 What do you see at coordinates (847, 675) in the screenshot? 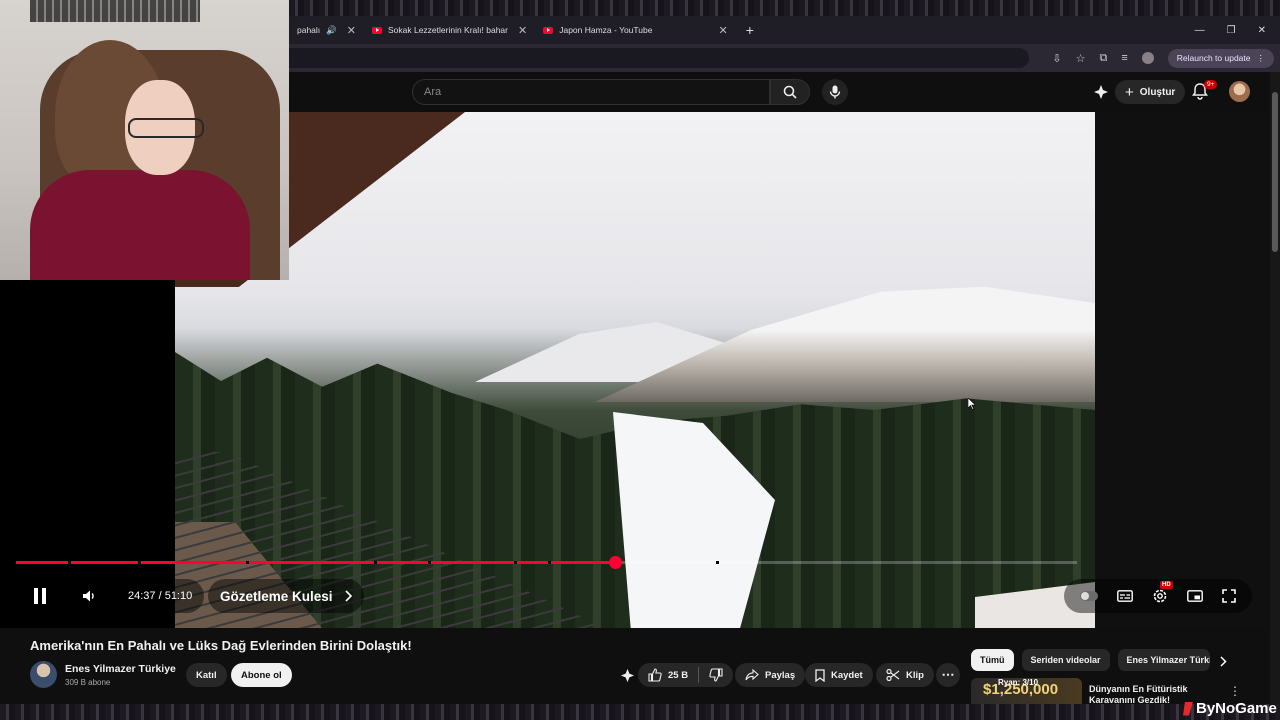
I see `save-label: Kaydet` at bounding box center [847, 675].